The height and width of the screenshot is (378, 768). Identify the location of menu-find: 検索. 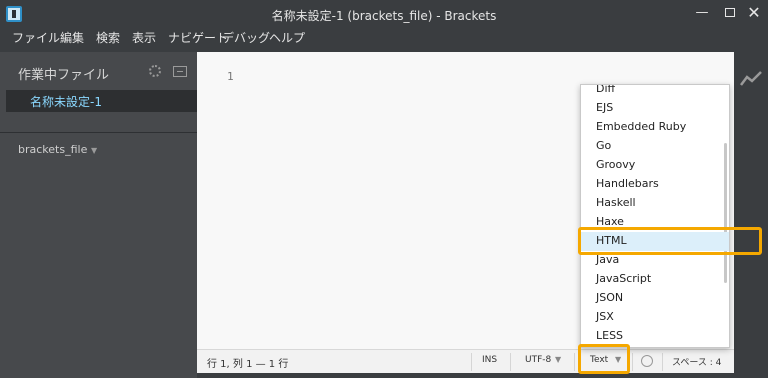
(108, 37).